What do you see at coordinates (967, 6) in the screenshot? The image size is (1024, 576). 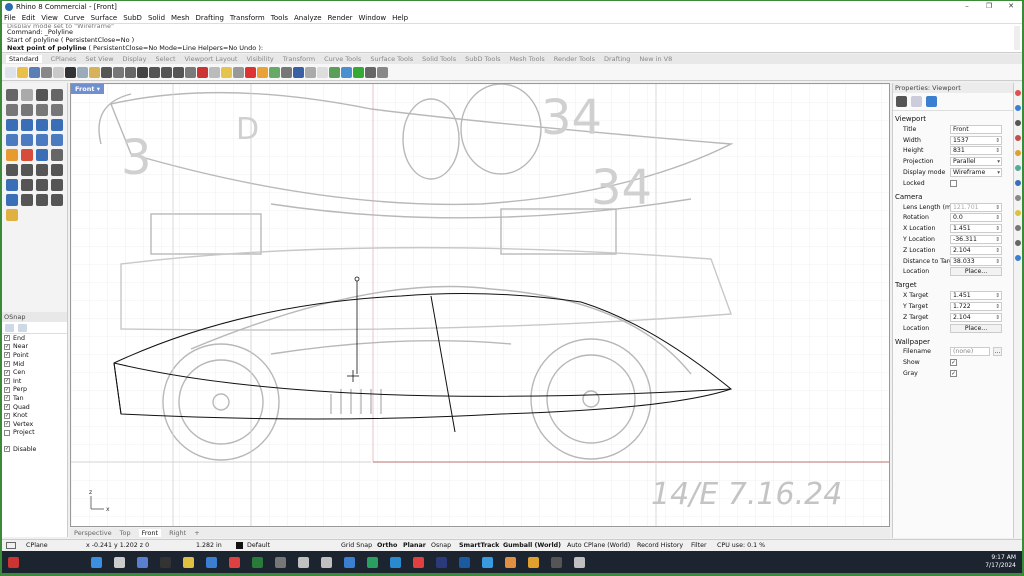 I see `minimize-button: –` at bounding box center [967, 6].